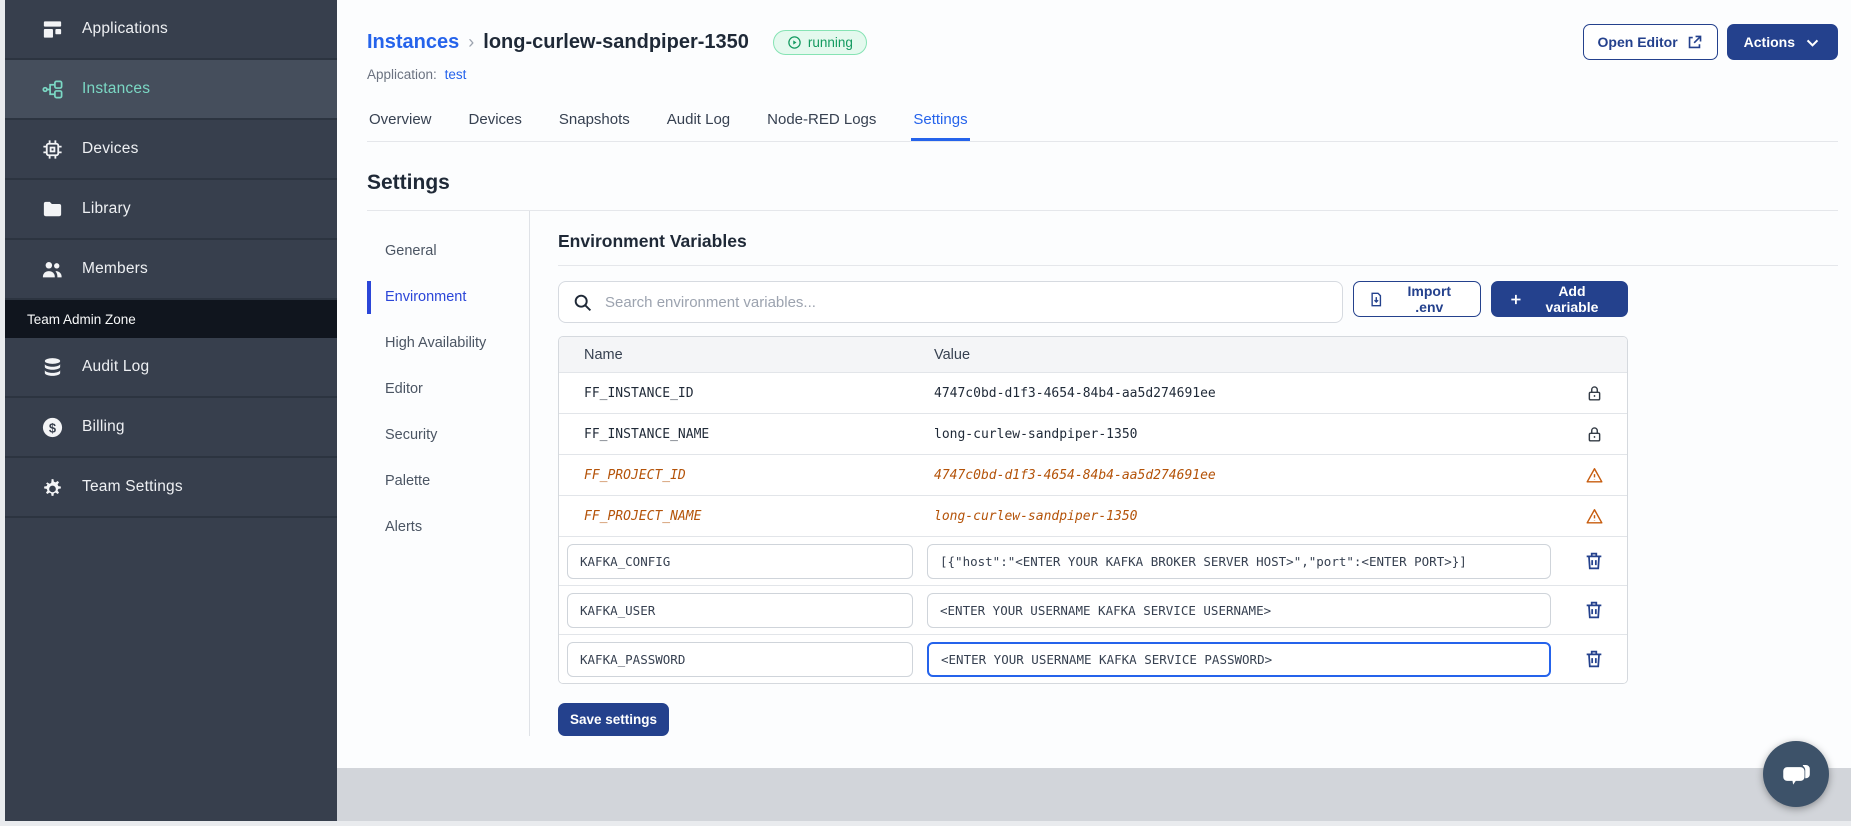  I want to click on library-icon, so click(52, 209).